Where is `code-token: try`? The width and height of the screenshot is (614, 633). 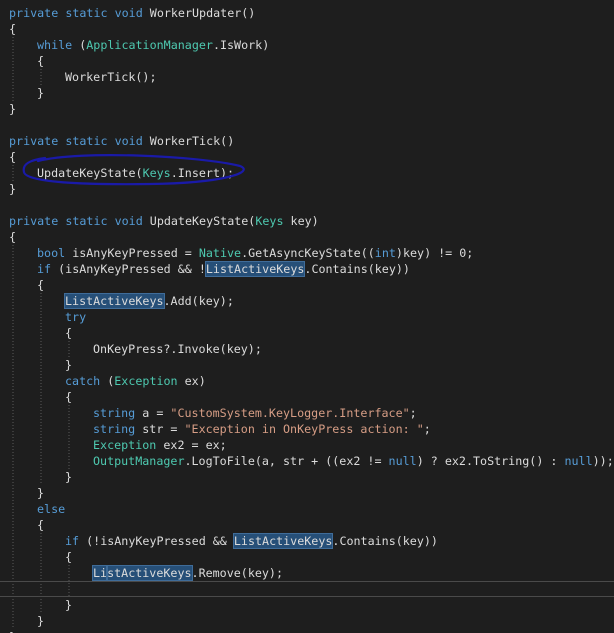 code-token: try is located at coordinates (76, 317).